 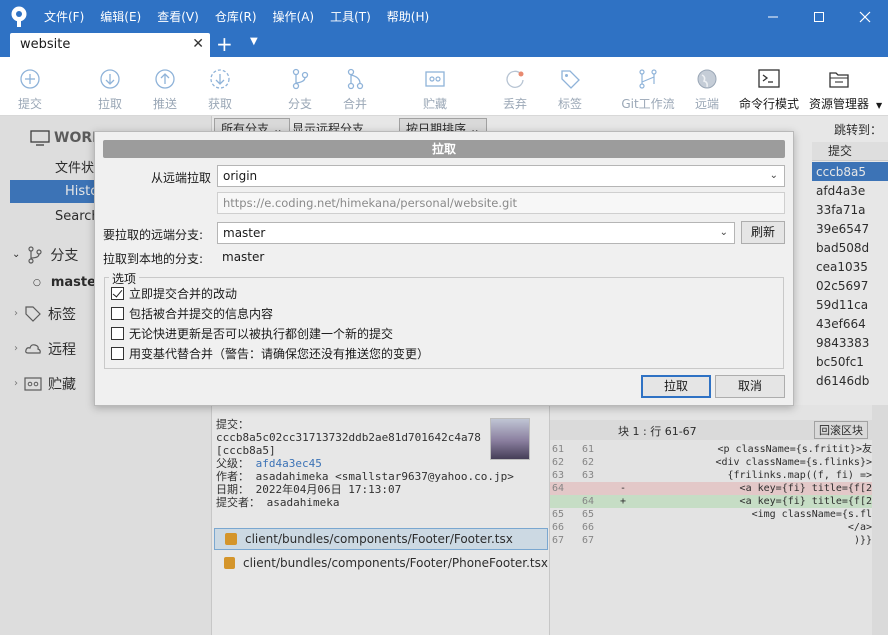 I want to click on branch-button: 分支, so click(x=300, y=88).